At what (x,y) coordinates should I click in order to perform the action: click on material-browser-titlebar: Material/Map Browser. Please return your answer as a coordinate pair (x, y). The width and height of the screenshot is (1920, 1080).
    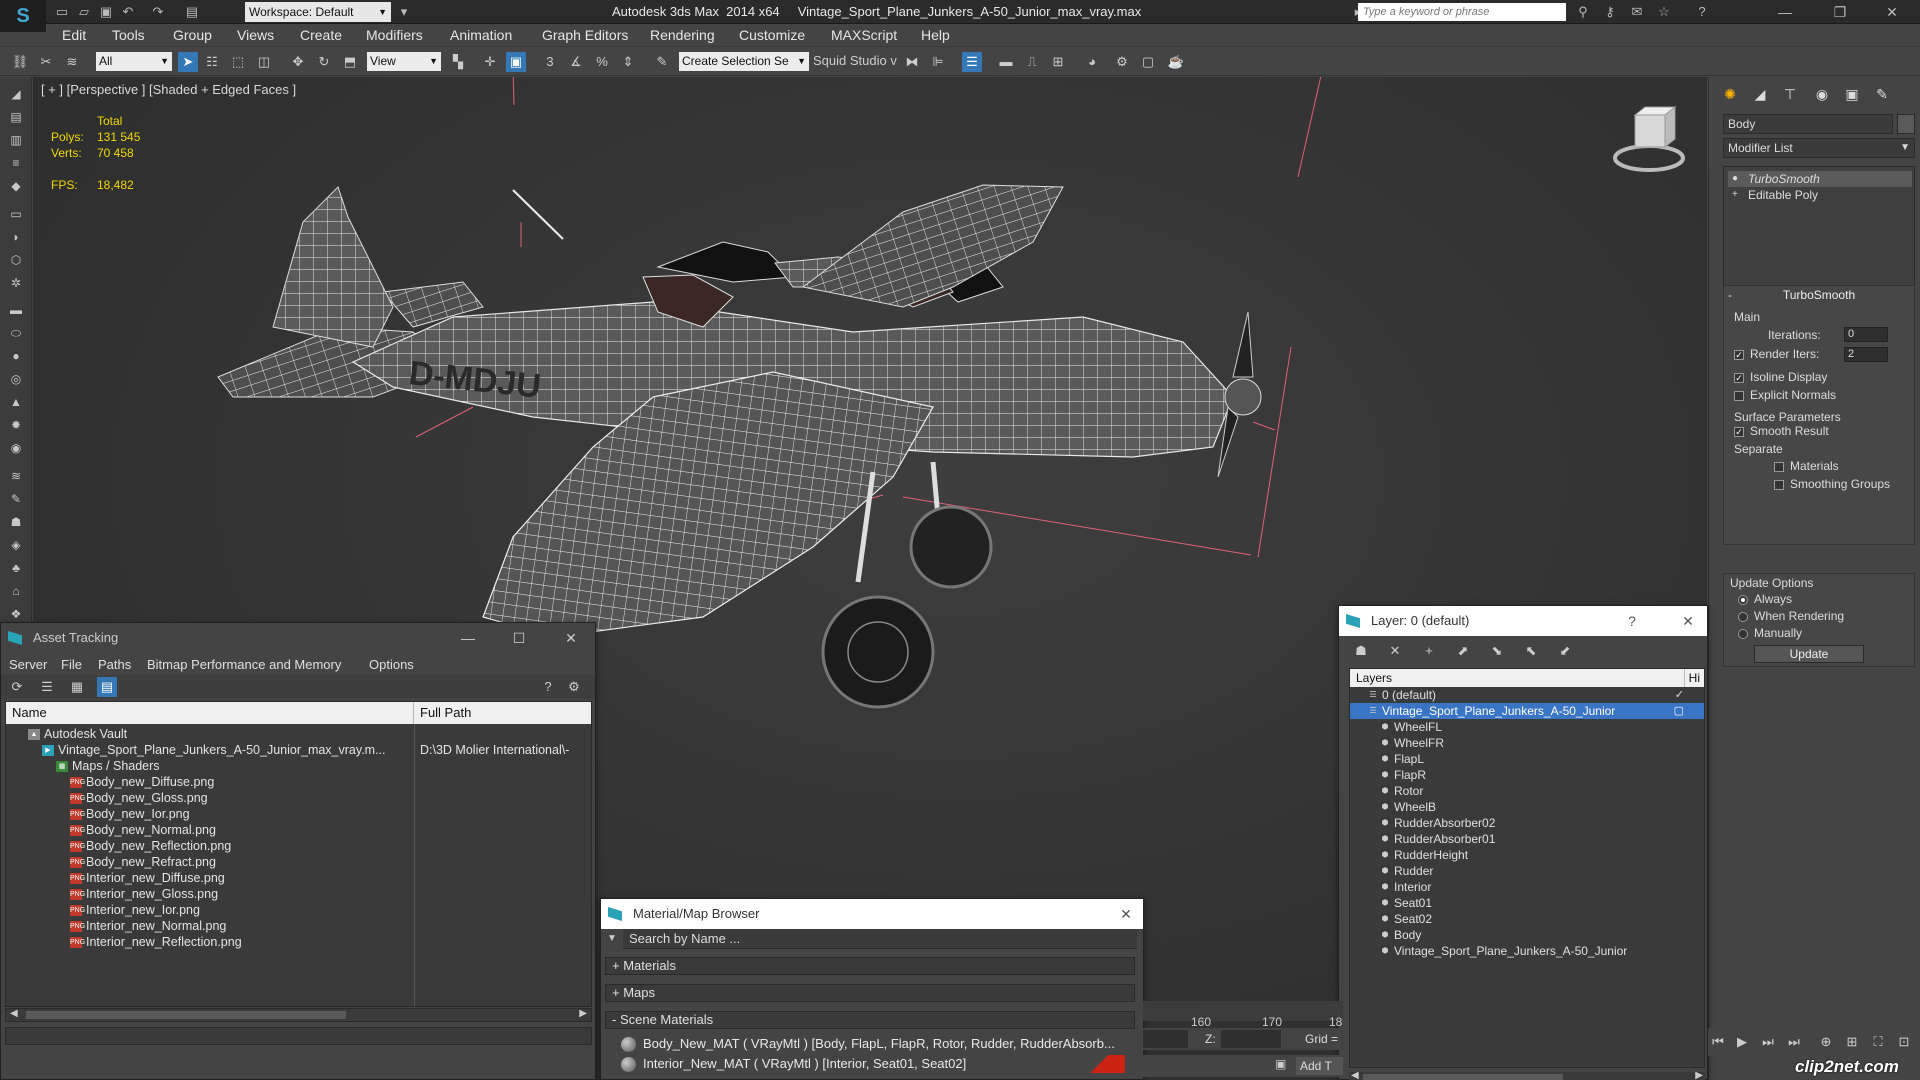
    Looking at the image, I should click on (872, 914).